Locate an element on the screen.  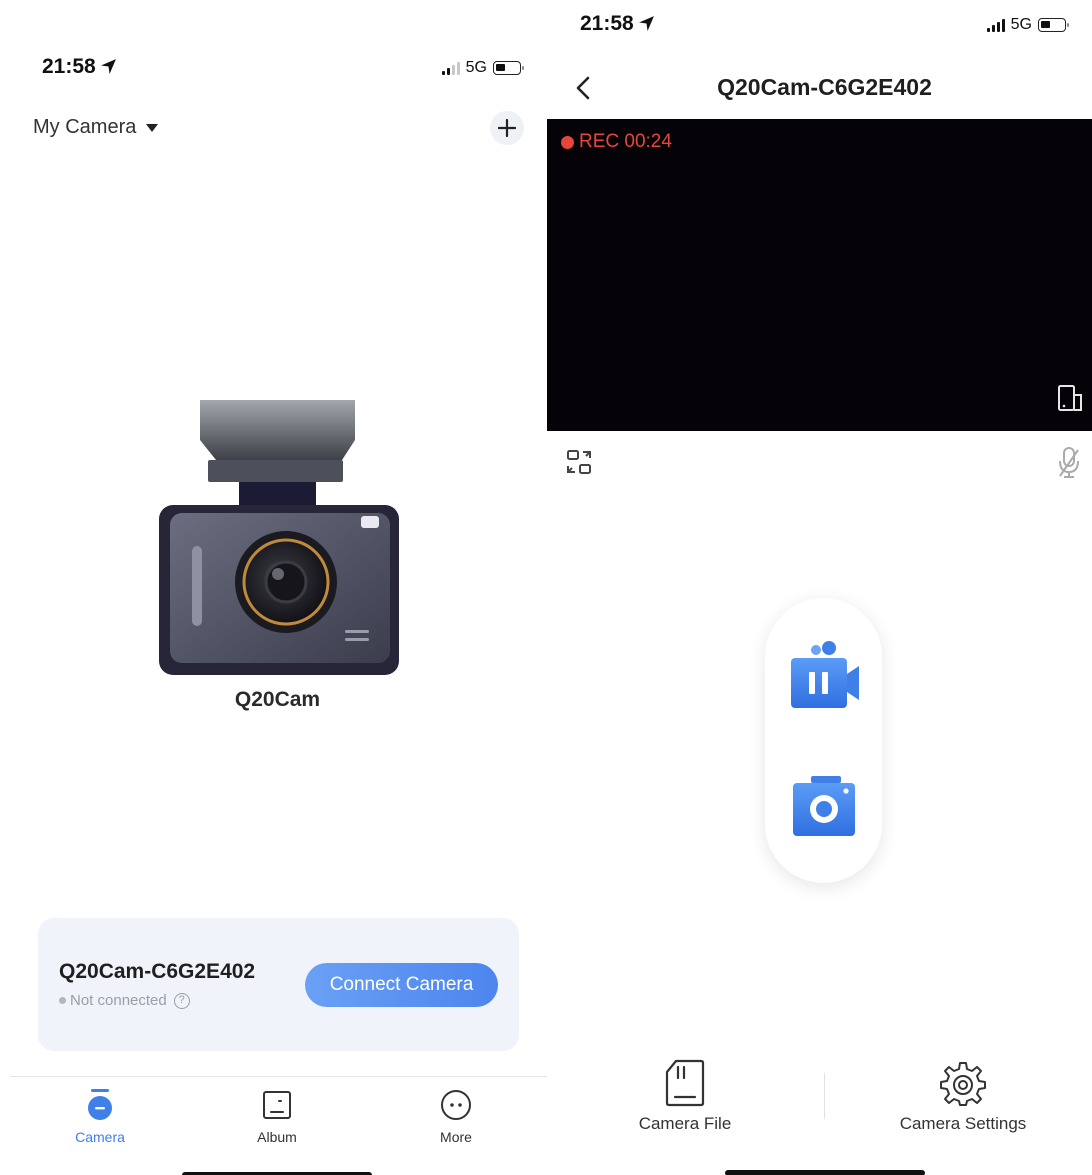
fullscreen-button is located at coordinates (1070, 399).